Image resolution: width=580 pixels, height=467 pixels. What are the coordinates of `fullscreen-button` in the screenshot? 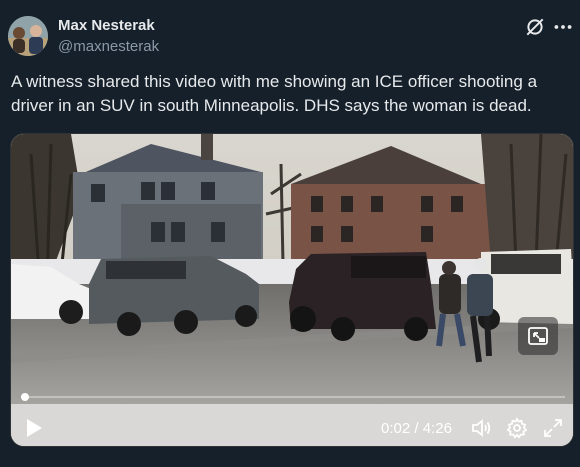 It's located at (553, 428).